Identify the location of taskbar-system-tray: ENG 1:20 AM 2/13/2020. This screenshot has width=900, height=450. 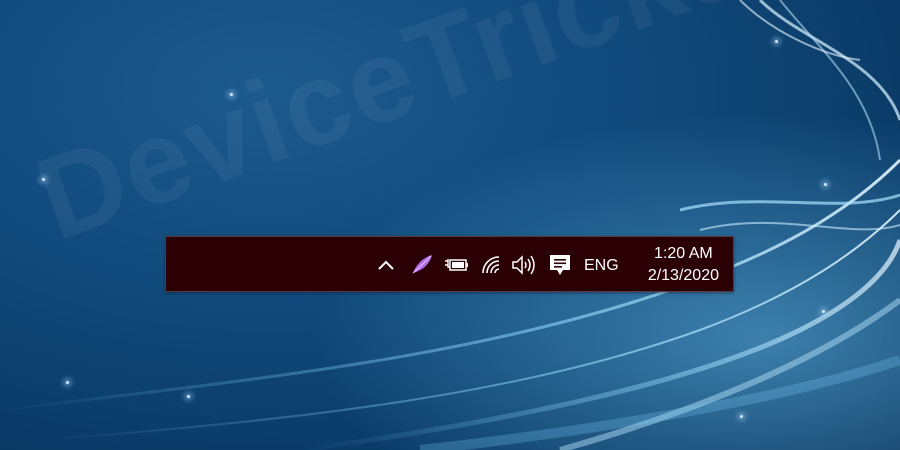
(449, 264).